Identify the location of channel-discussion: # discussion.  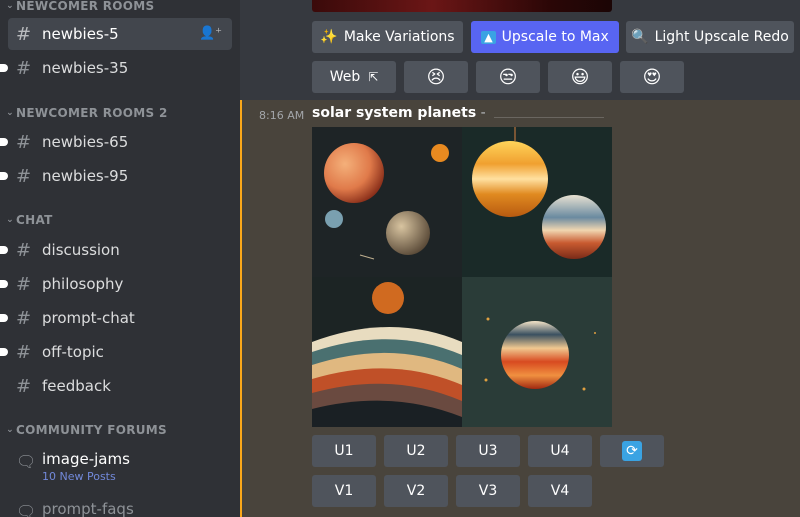
(116, 250).